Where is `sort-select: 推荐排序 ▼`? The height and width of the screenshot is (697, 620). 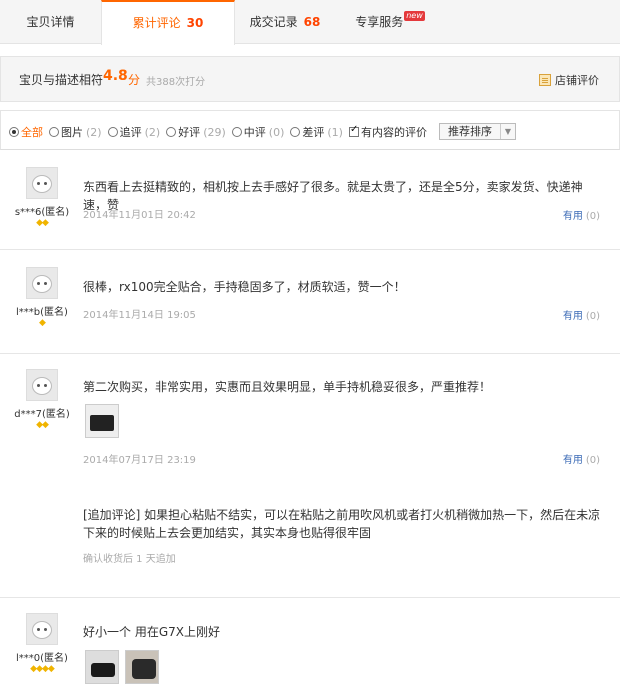 sort-select: 推荐排序 ▼ is located at coordinates (477, 131).